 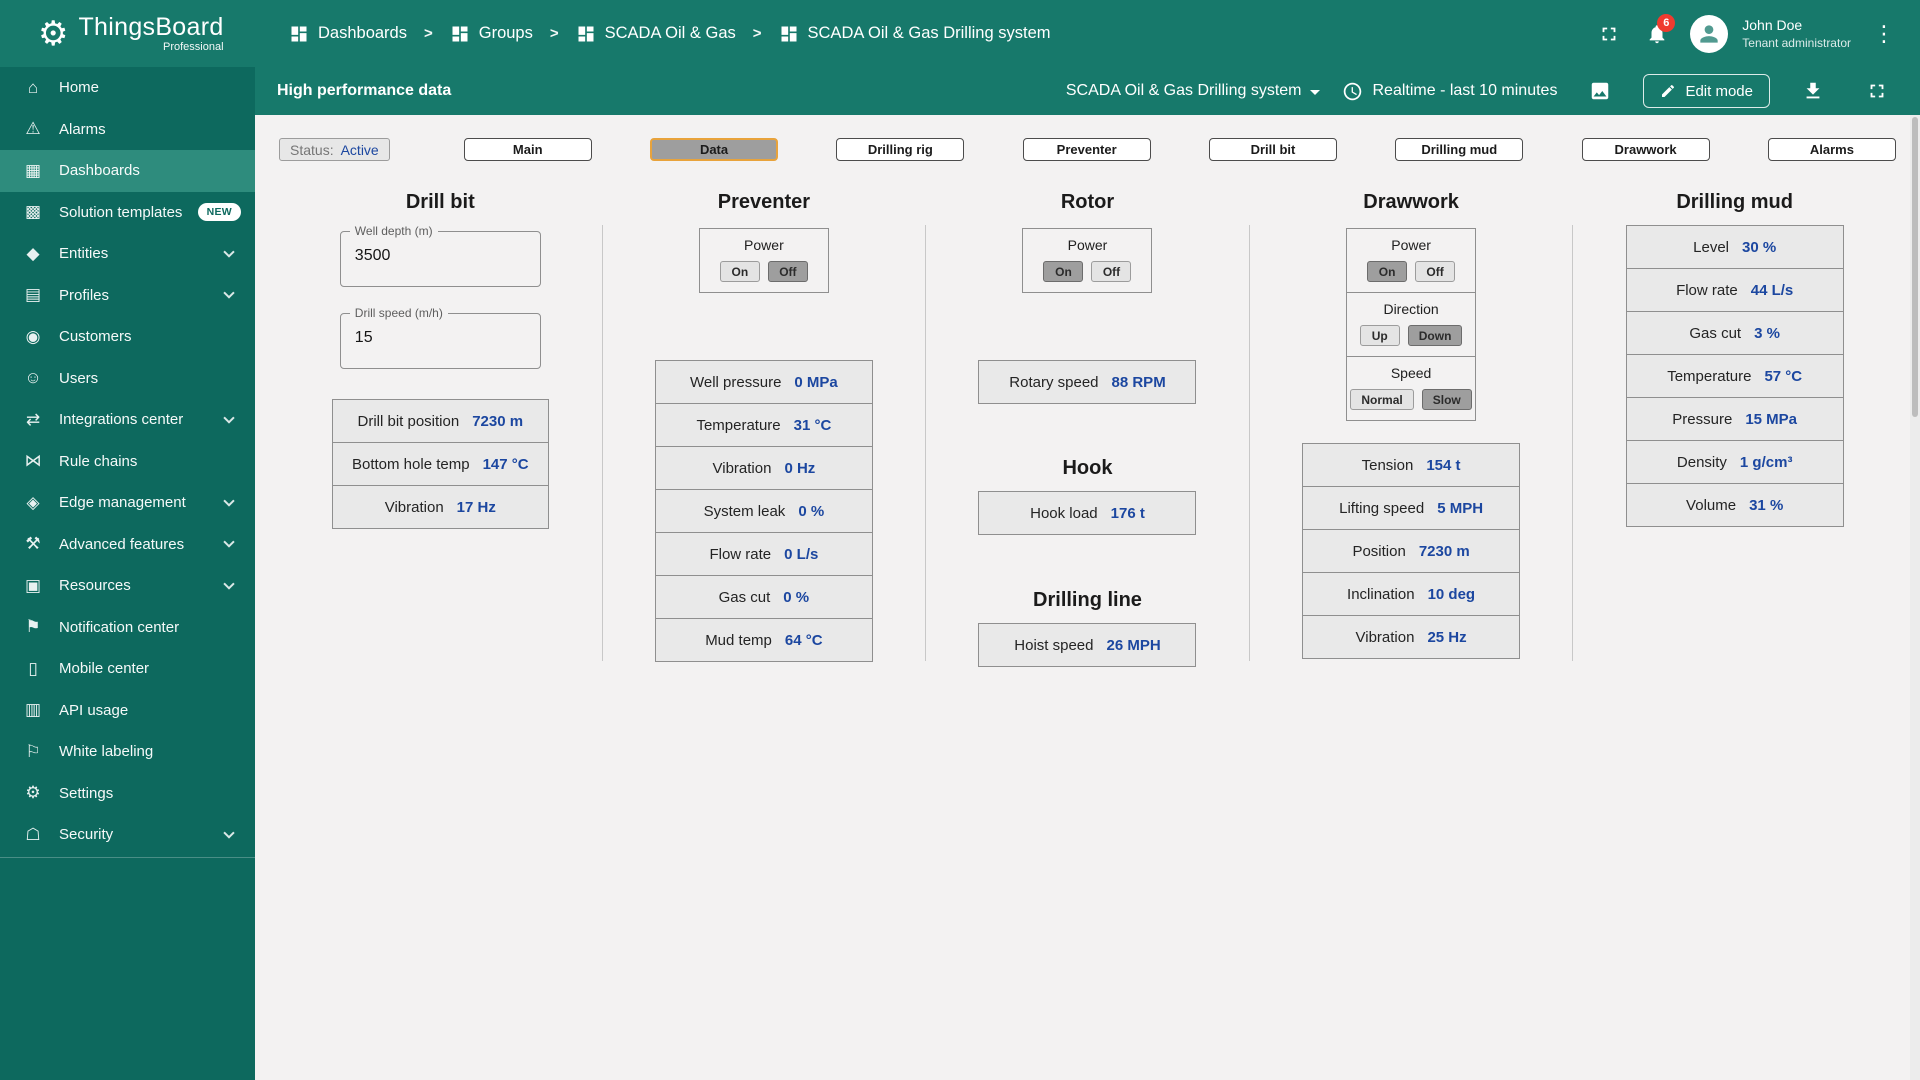 What do you see at coordinates (440, 337) in the screenshot?
I see `drill-speed-input: Drill speed (m/h) 15` at bounding box center [440, 337].